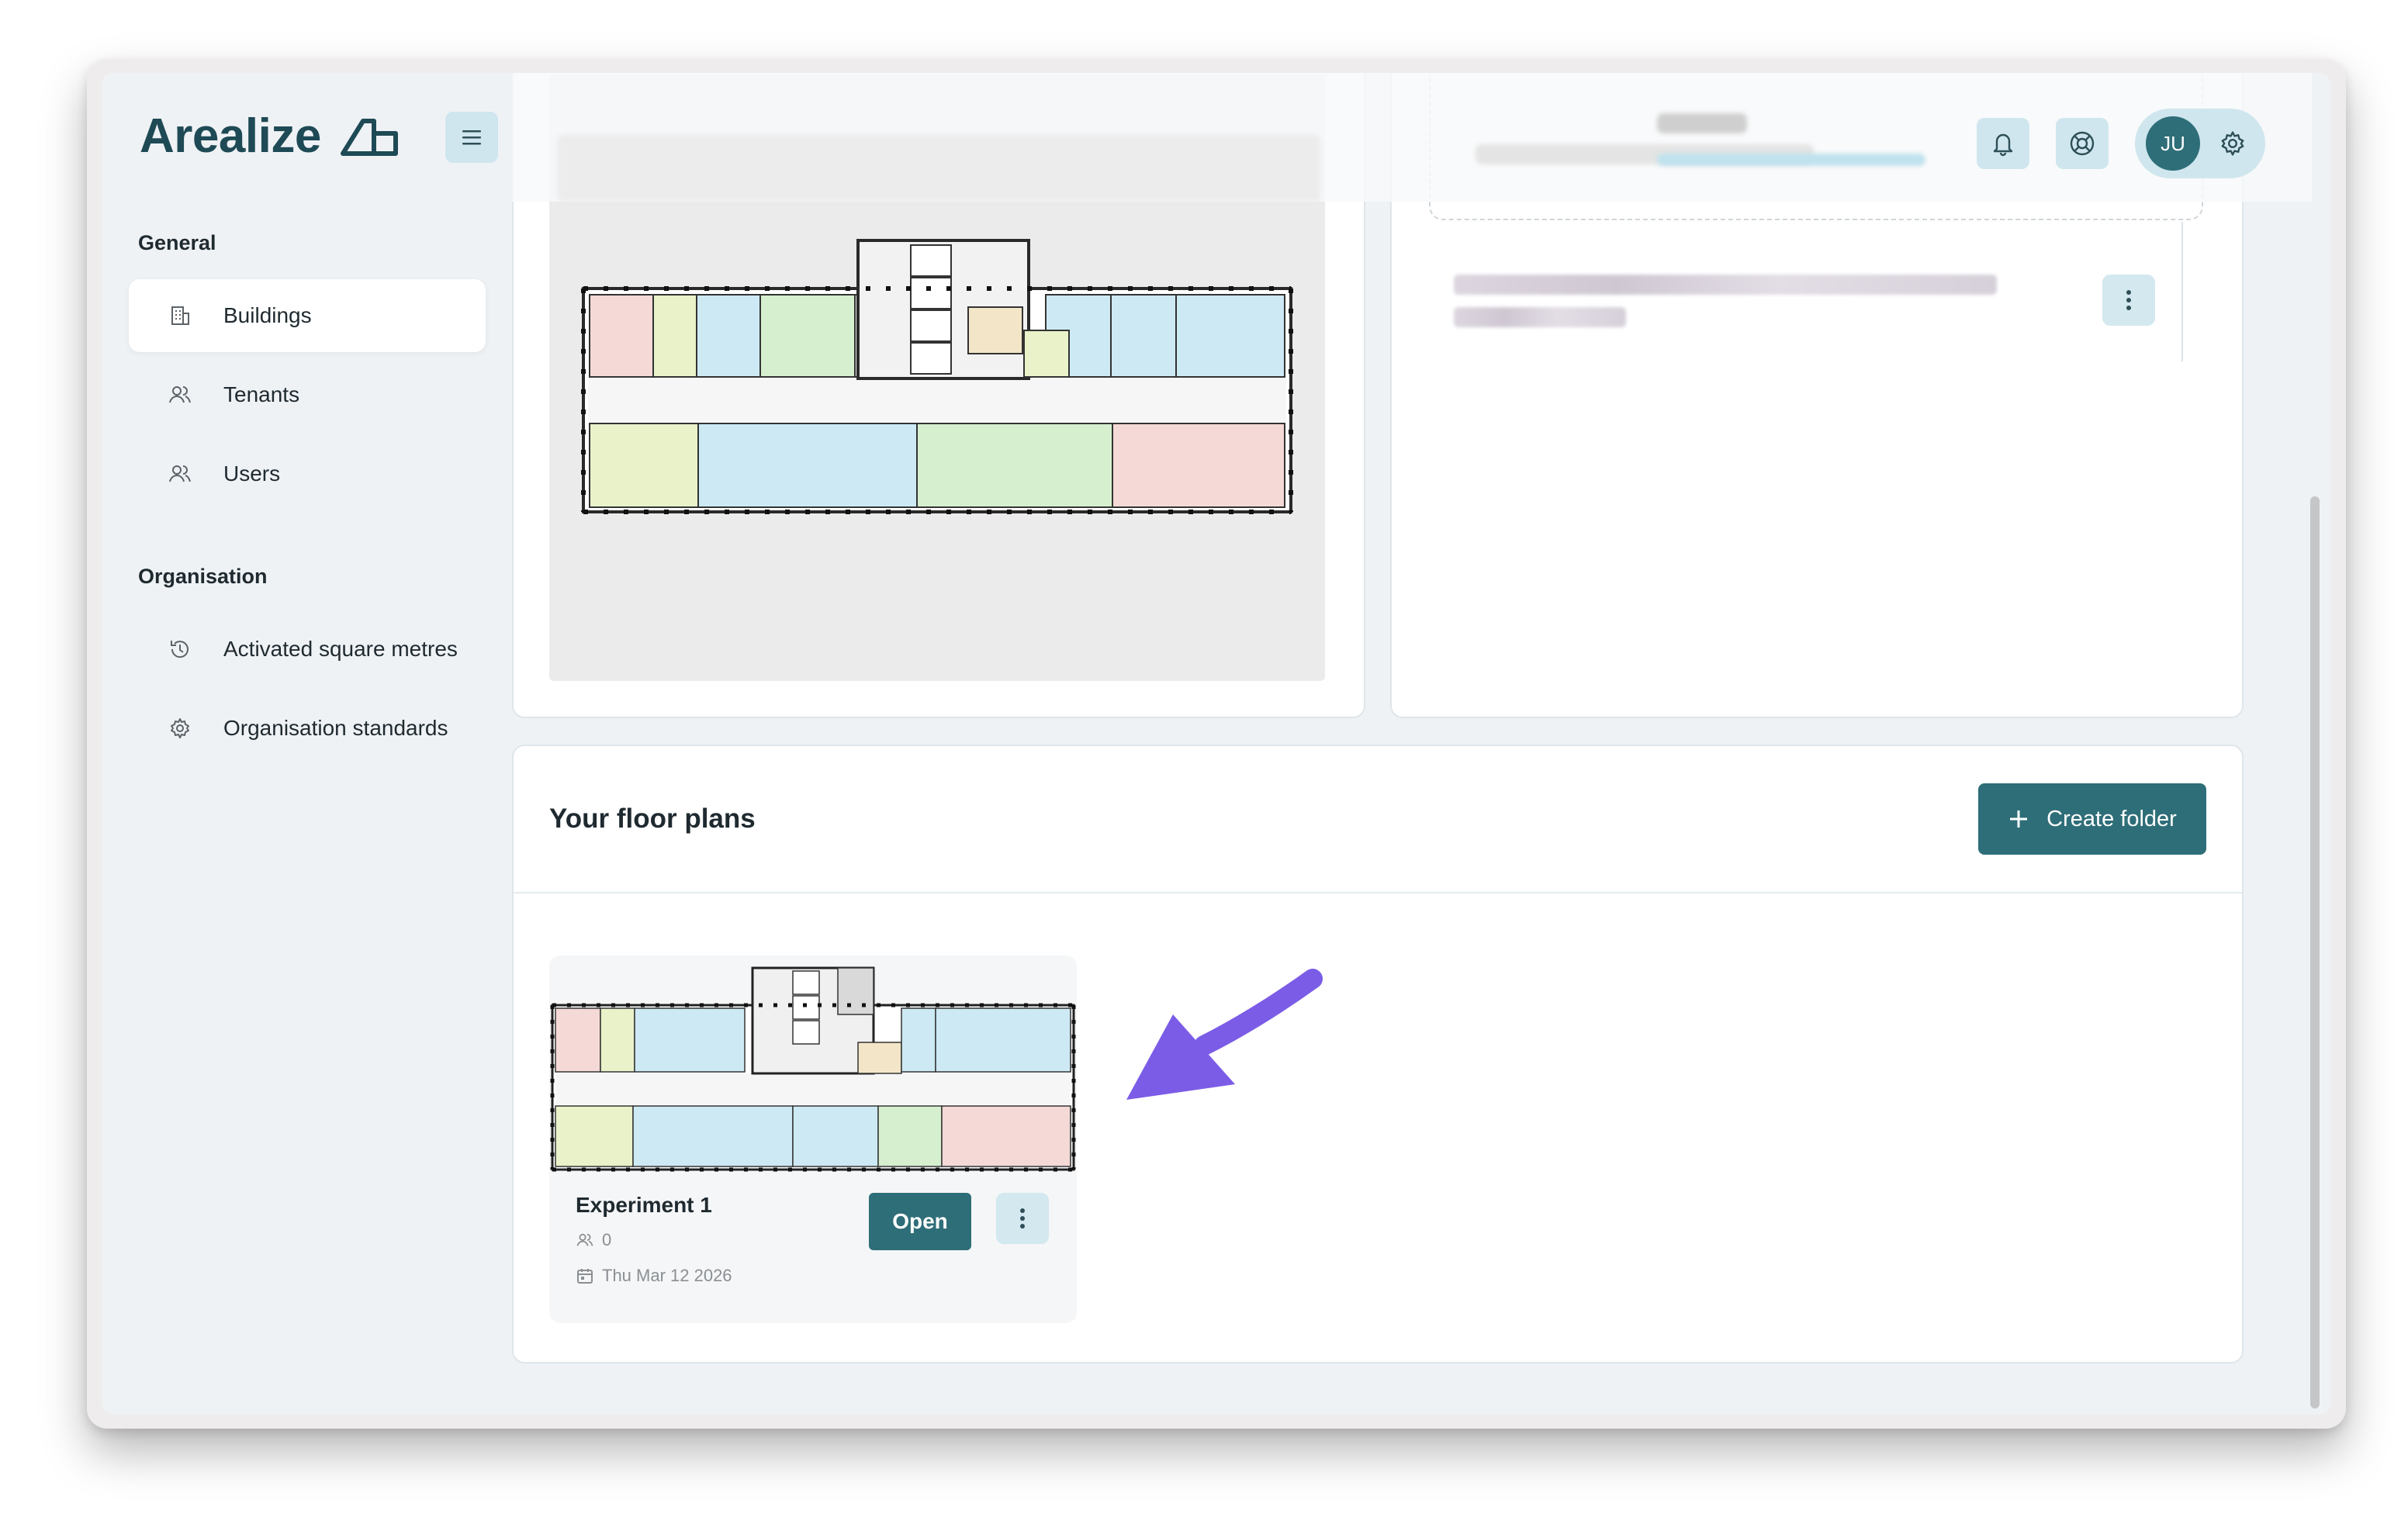 Image resolution: width=2408 pixels, height=1531 pixels. What do you see at coordinates (231, 136) in the screenshot?
I see `logo-text: Arealize` at bounding box center [231, 136].